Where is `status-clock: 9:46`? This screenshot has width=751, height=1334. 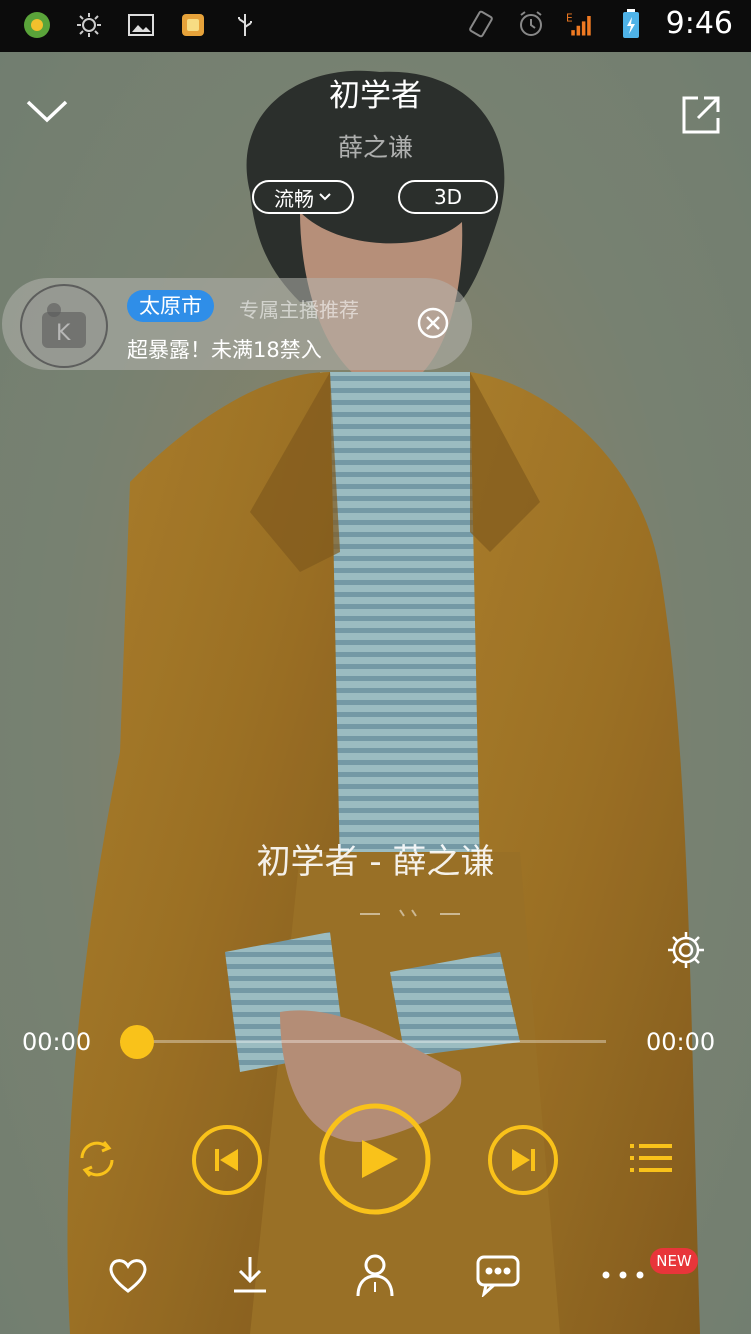
status-clock: 9:46 is located at coordinates (699, 23).